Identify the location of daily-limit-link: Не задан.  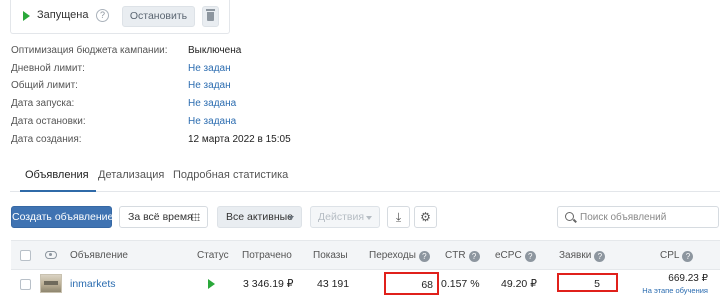
(209, 68).